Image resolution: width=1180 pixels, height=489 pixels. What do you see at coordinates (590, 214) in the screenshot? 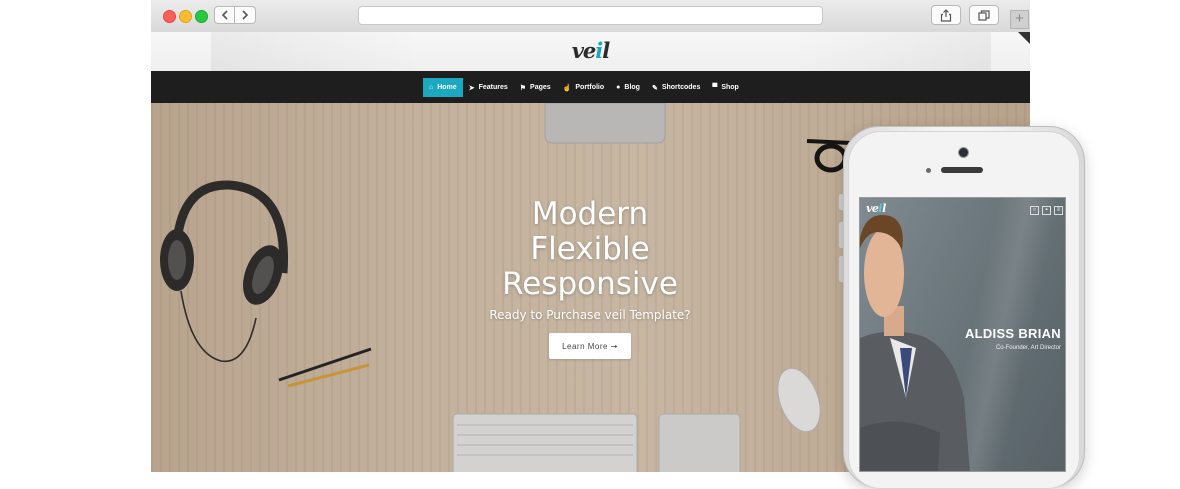
I see `hero-title-line-1: Modern` at bounding box center [590, 214].